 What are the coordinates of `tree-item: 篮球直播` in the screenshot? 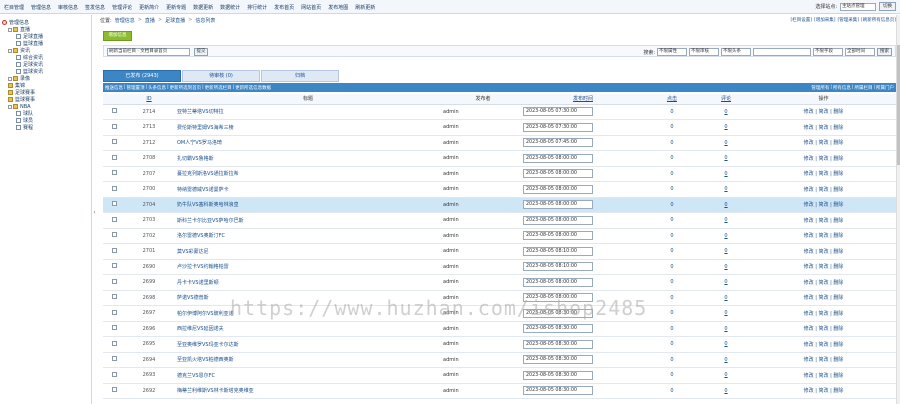 It's located at (45, 43).